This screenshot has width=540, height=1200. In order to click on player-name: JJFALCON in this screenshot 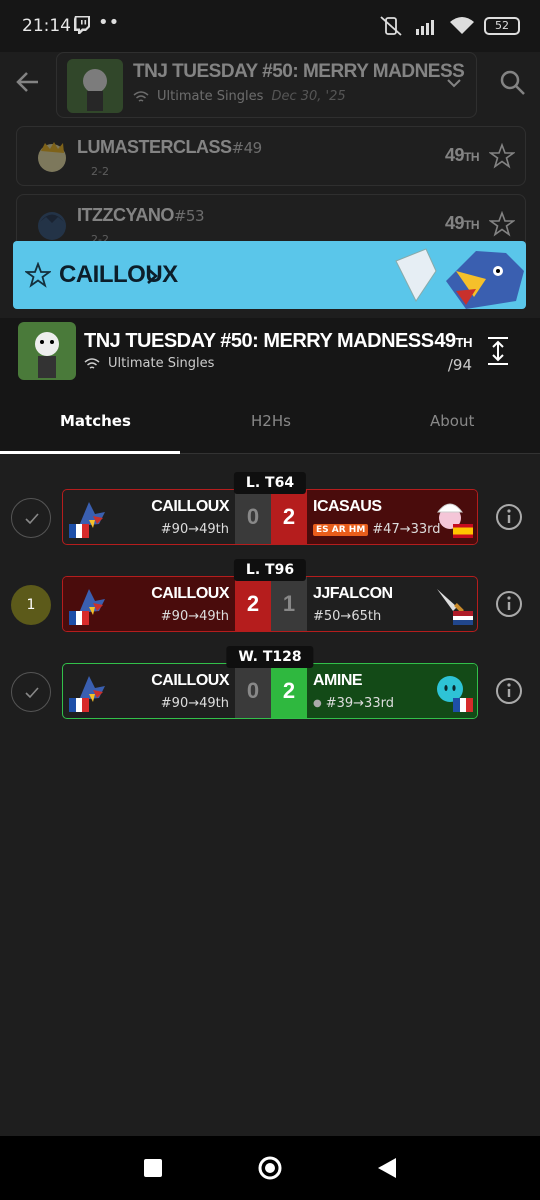, I will do `click(353, 593)`.